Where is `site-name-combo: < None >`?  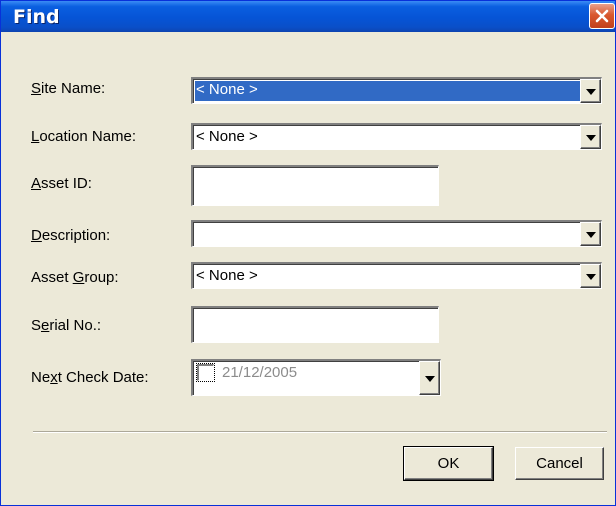 site-name-combo: < None > is located at coordinates (396, 90).